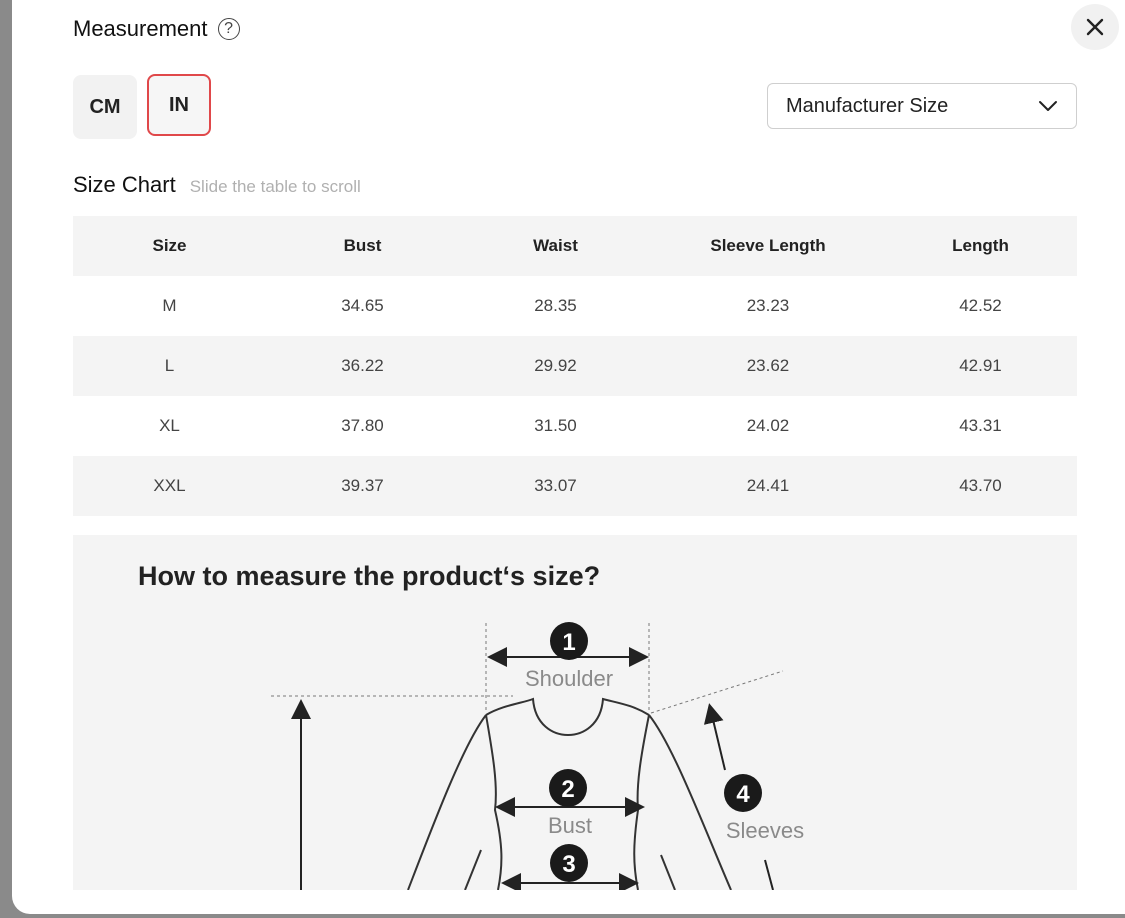 Image resolution: width=1125 pixels, height=918 pixels. I want to click on unit-cm-button: CM, so click(105, 107).